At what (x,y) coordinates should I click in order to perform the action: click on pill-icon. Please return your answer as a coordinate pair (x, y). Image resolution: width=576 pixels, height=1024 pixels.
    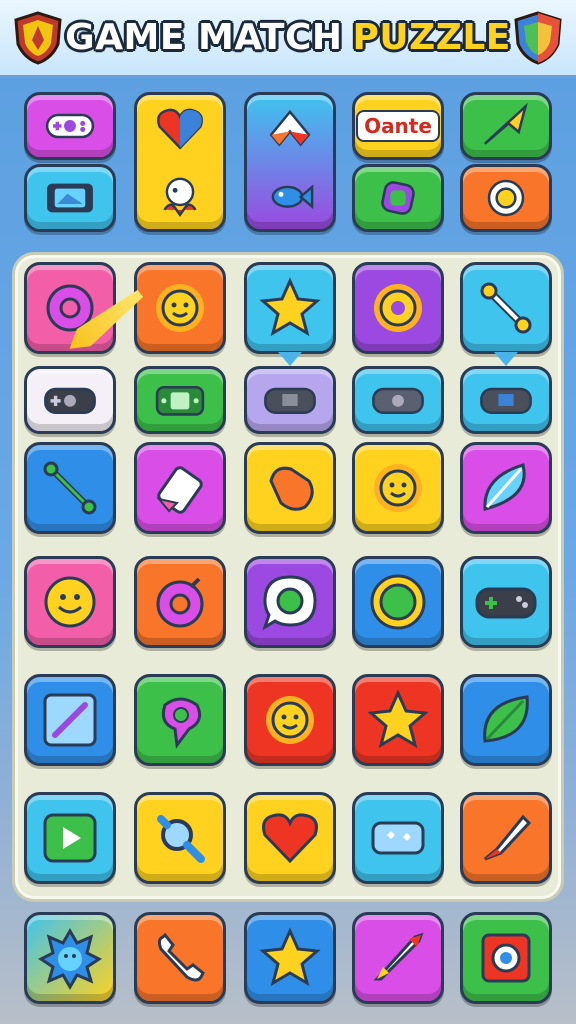
    Looking at the image, I should click on (291, 488).